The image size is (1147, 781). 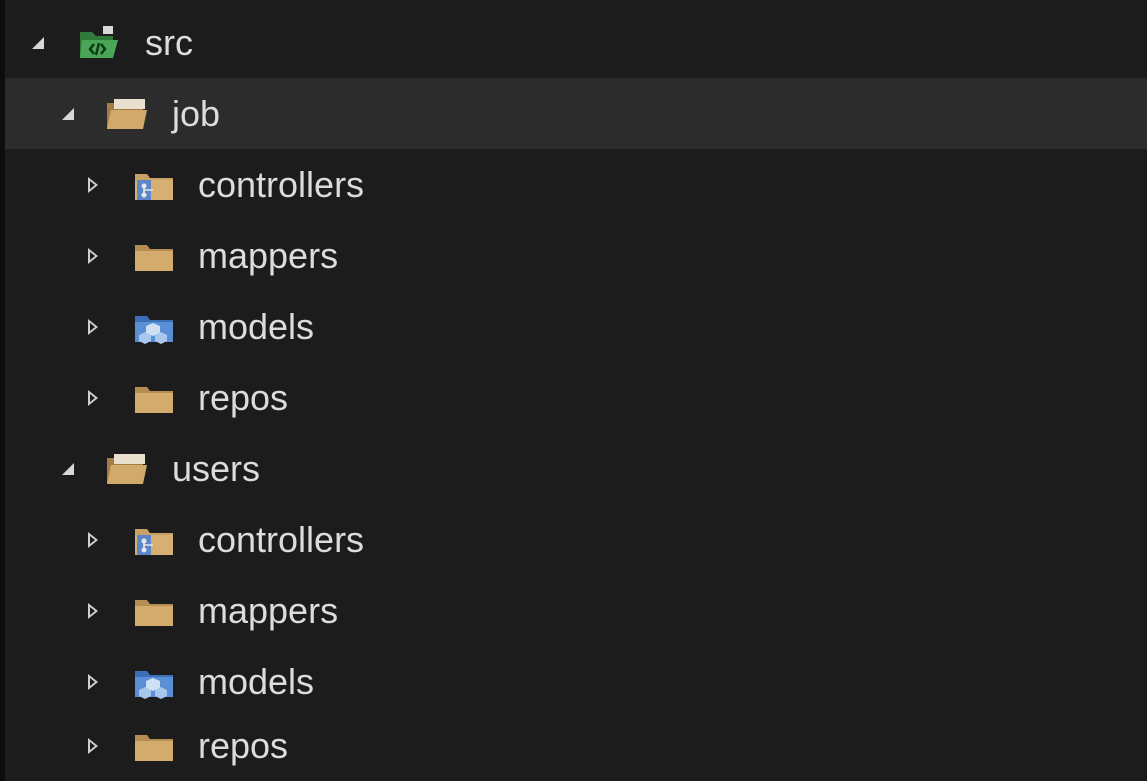 What do you see at coordinates (99, 43) in the screenshot?
I see `code-folder-icon` at bounding box center [99, 43].